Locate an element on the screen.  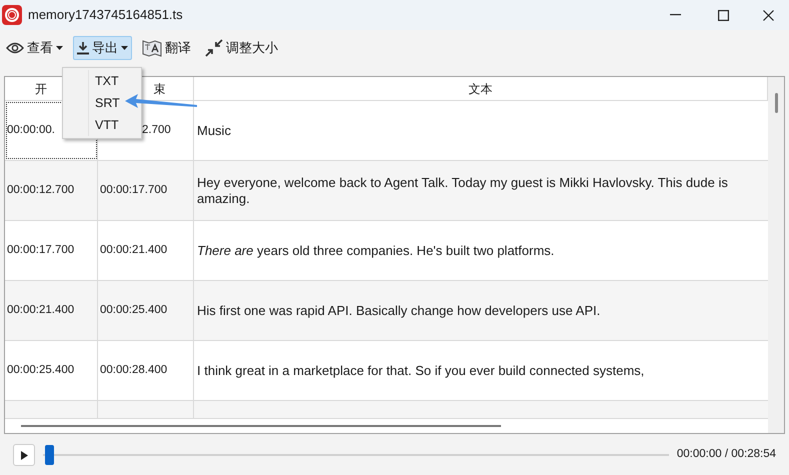
playback-time: 00:00:00 / 00:28:54 is located at coordinates (726, 454).